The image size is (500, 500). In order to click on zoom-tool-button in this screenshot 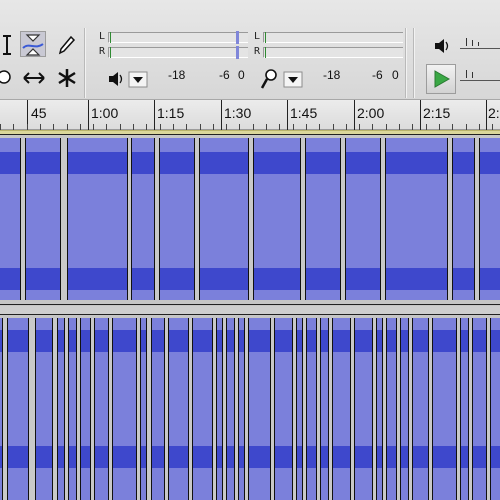, I will do `click(8, 77)`.